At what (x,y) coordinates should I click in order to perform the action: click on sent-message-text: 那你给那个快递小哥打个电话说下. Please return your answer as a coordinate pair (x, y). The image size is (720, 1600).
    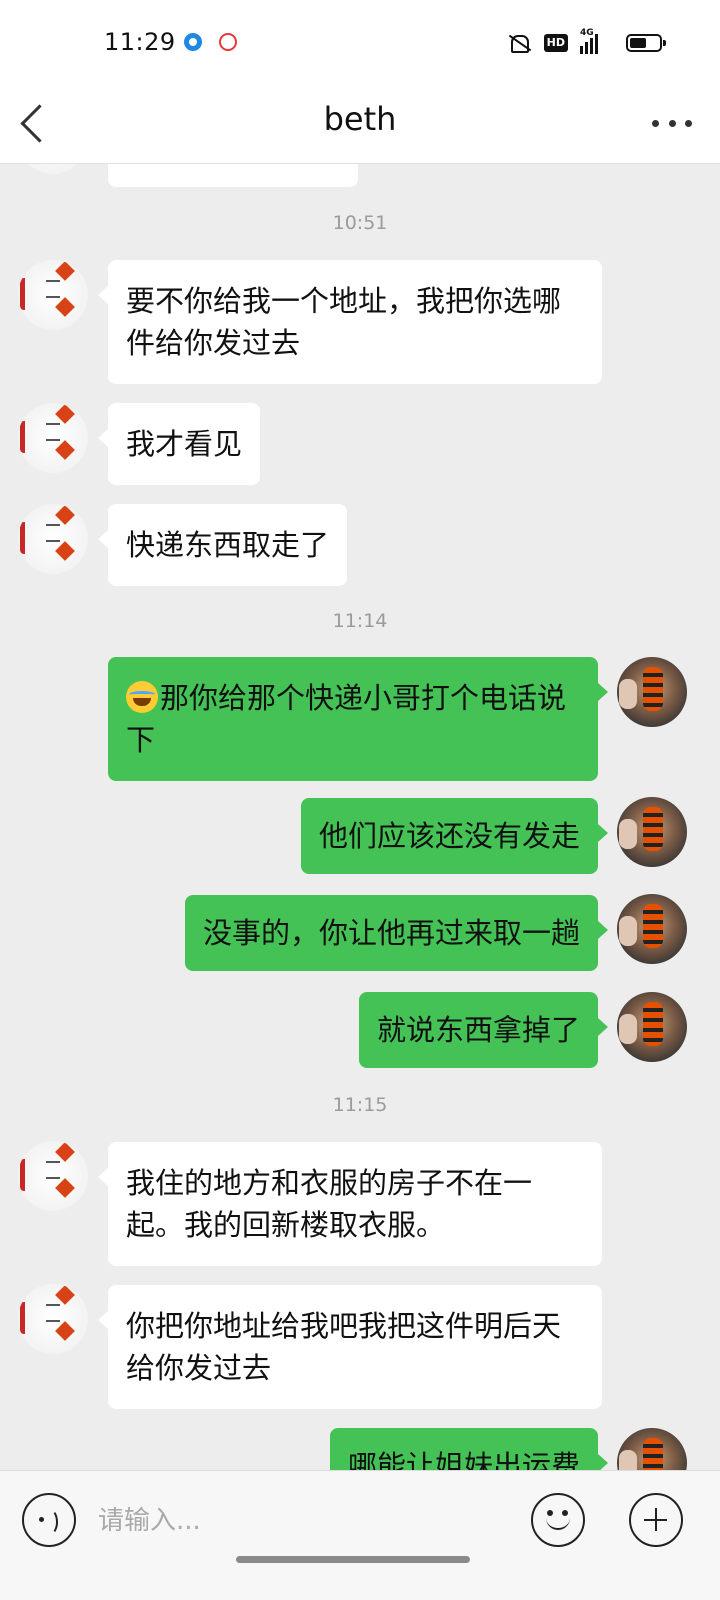
    Looking at the image, I should click on (346, 719).